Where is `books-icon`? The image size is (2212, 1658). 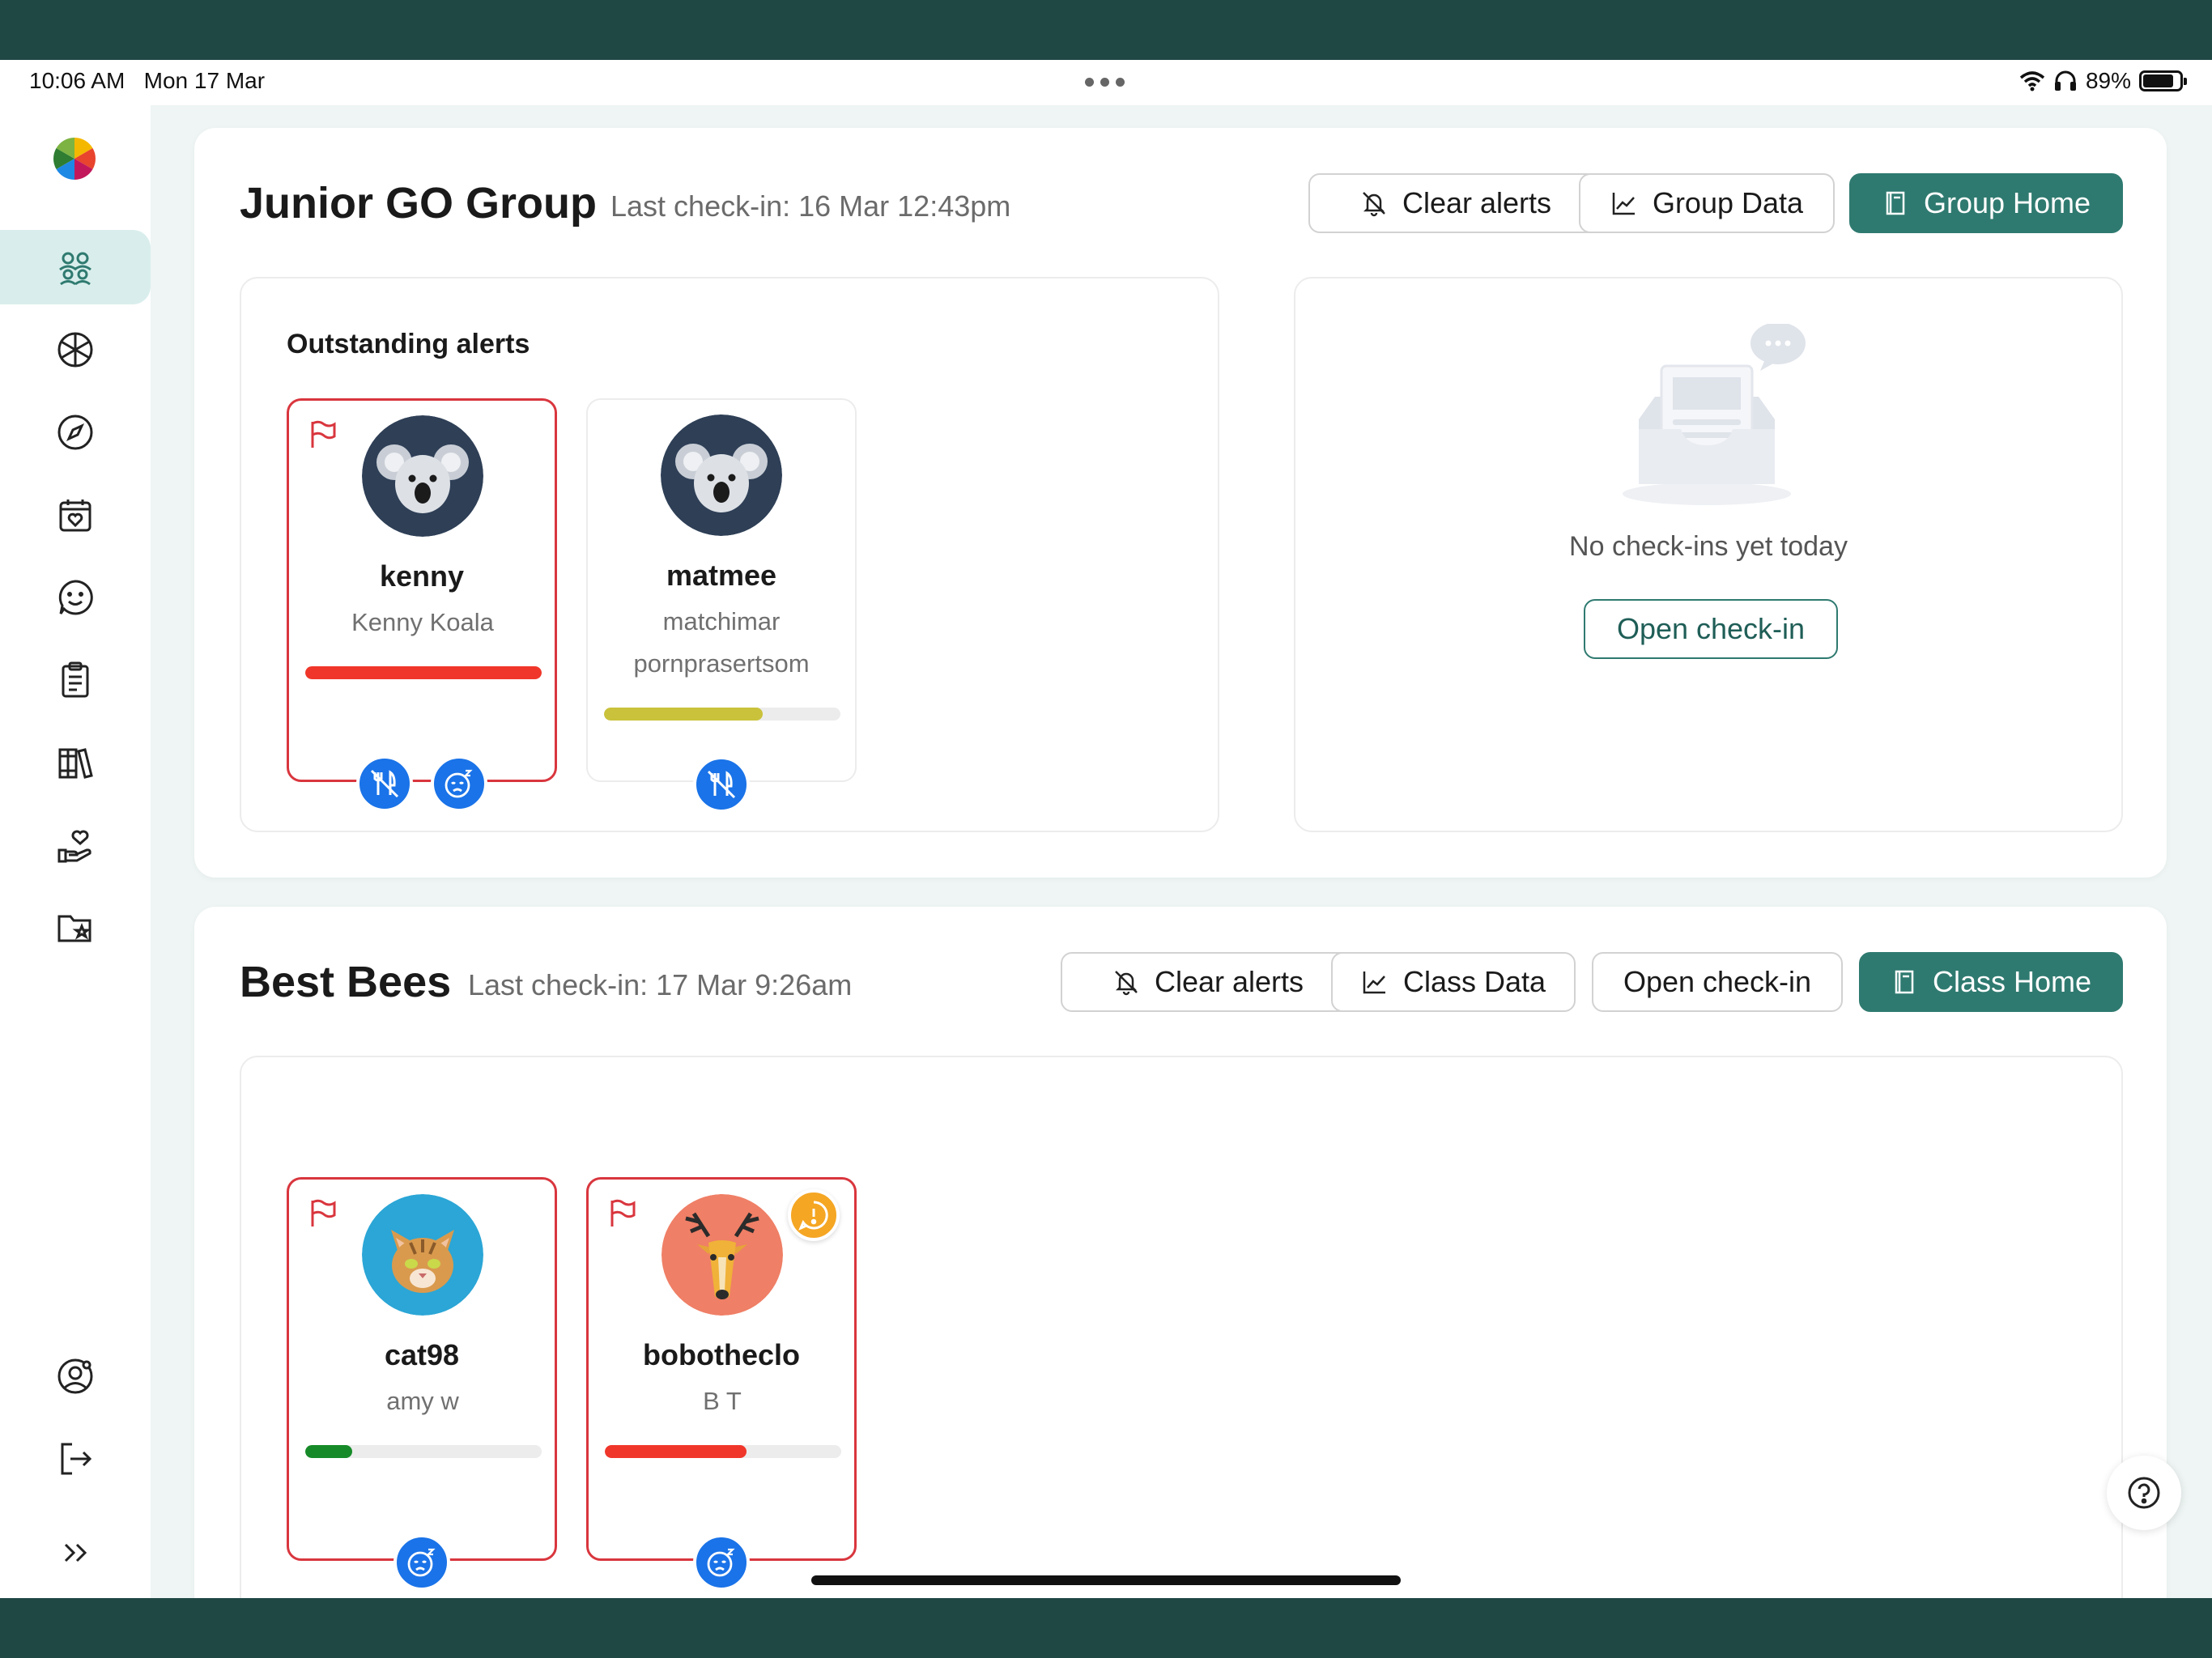 books-icon is located at coordinates (75, 763).